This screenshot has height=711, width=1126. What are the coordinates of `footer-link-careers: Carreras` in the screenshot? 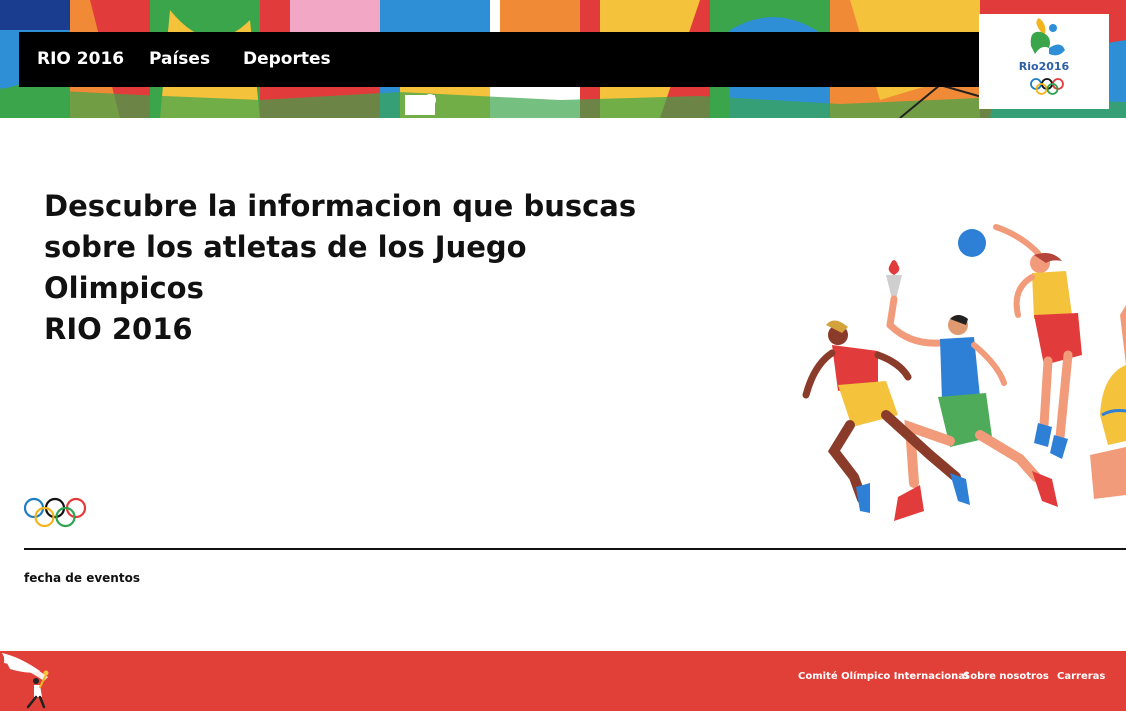 It's located at (1081, 676).